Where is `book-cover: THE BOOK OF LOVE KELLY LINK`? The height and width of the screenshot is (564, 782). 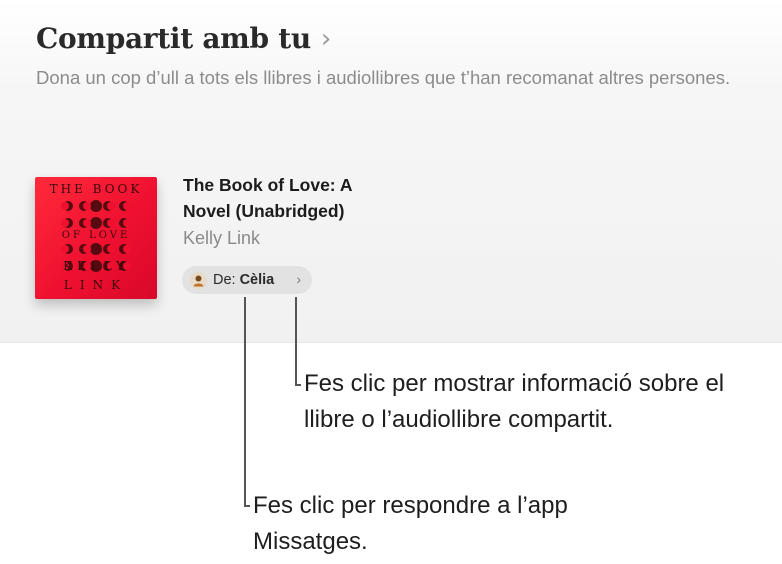 book-cover: THE BOOK OF LOVE KELLY LINK is located at coordinates (96, 238).